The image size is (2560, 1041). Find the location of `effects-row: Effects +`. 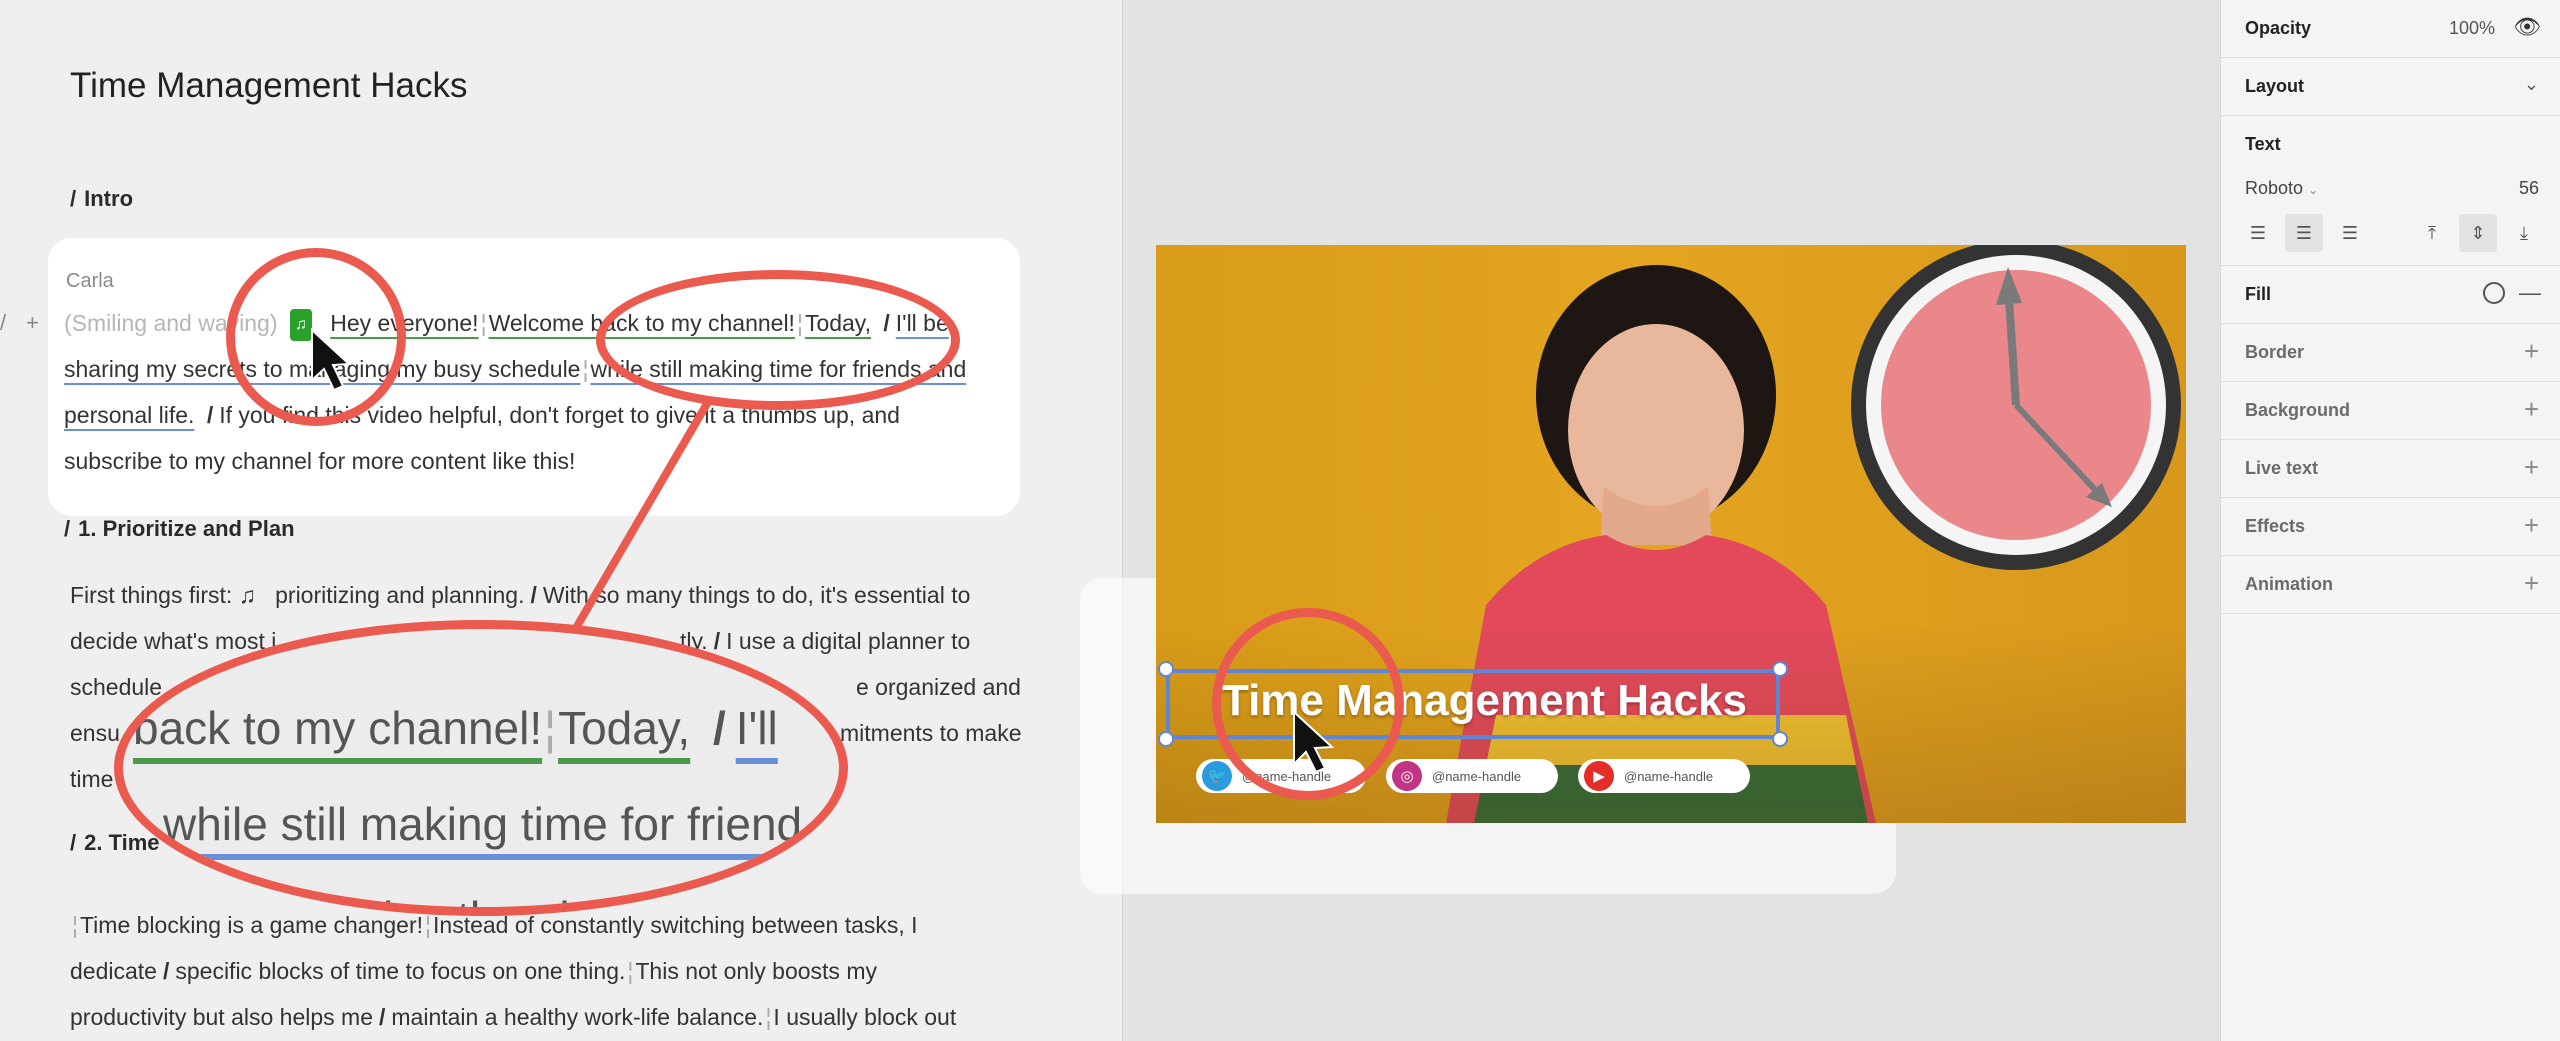

effects-row: Effects + is located at coordinates (2390, 527).